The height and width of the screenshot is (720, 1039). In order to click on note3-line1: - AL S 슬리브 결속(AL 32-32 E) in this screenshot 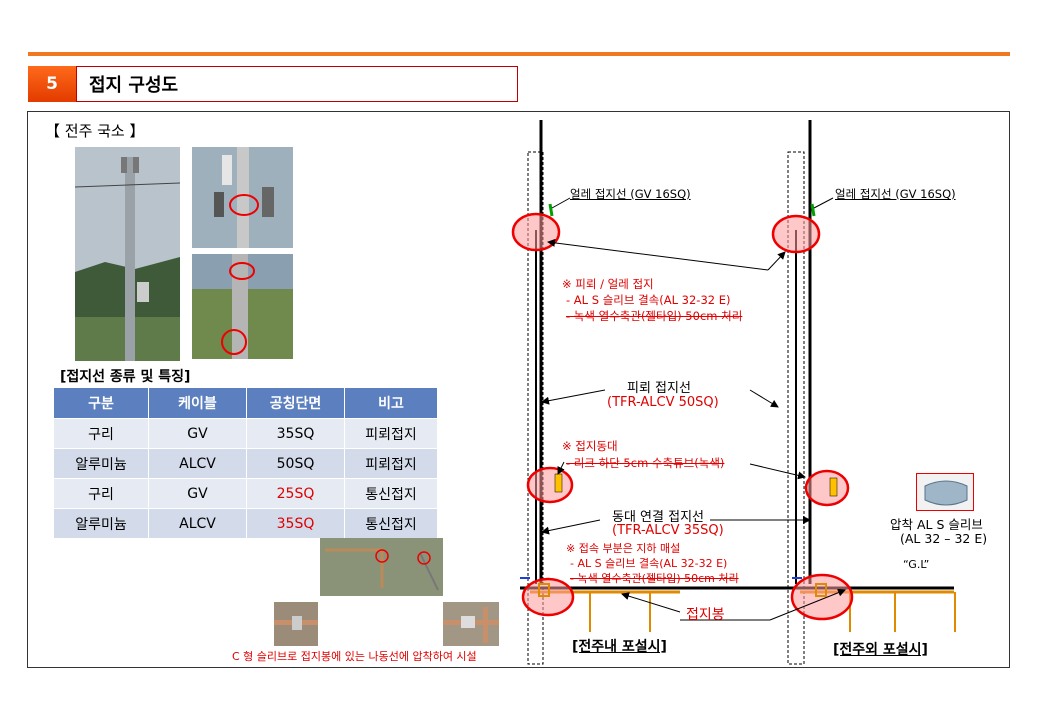, I will do `click(649, 563)`.